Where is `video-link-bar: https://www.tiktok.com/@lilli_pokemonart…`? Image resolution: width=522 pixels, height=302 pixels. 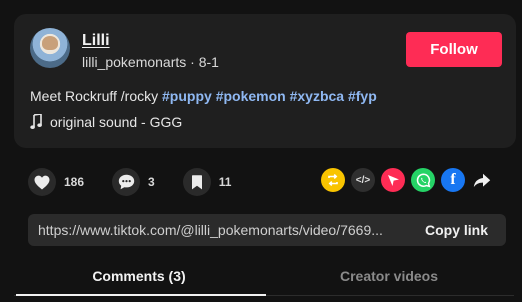 video-link-bar: https://www.tiktok.com/@lilli_pokemonart… is located at coordinates (267, 230).